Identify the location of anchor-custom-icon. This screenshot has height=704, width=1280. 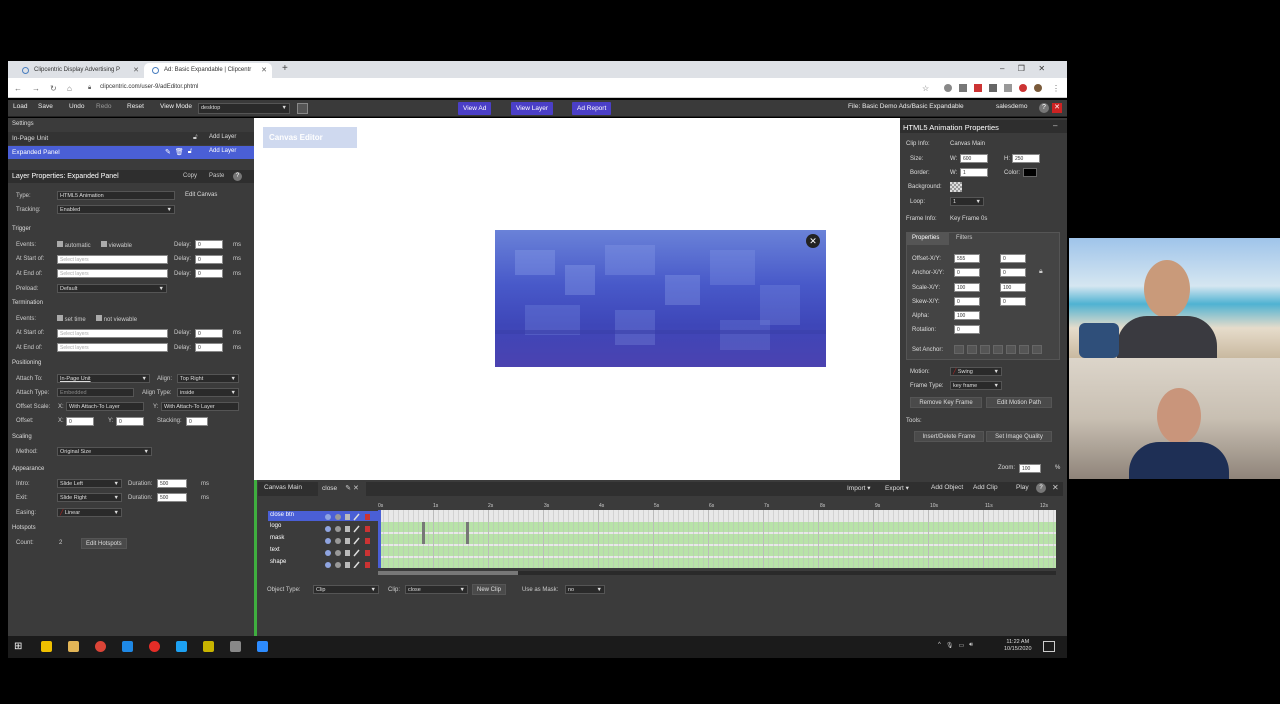
(1037, 349).